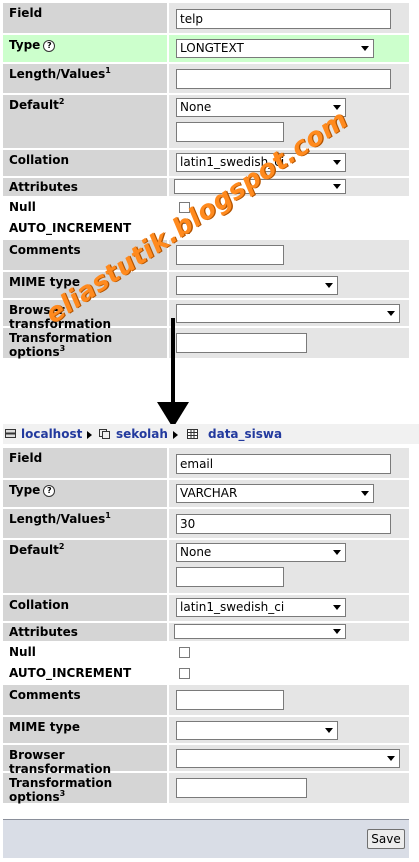  I want to click on field-row: Field telp, so click(206, 18).